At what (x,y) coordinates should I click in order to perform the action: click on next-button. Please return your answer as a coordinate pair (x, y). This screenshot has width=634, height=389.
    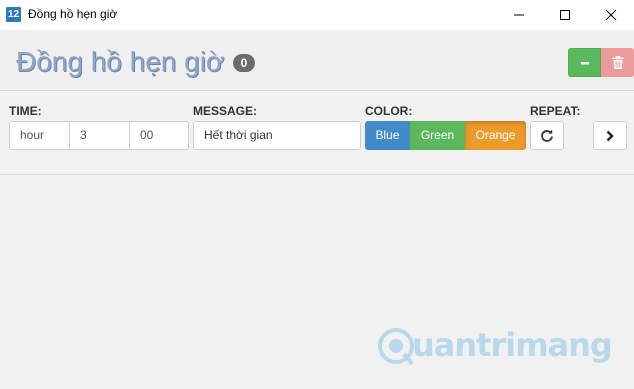
    Looking at the image, I should click on (610, 135).